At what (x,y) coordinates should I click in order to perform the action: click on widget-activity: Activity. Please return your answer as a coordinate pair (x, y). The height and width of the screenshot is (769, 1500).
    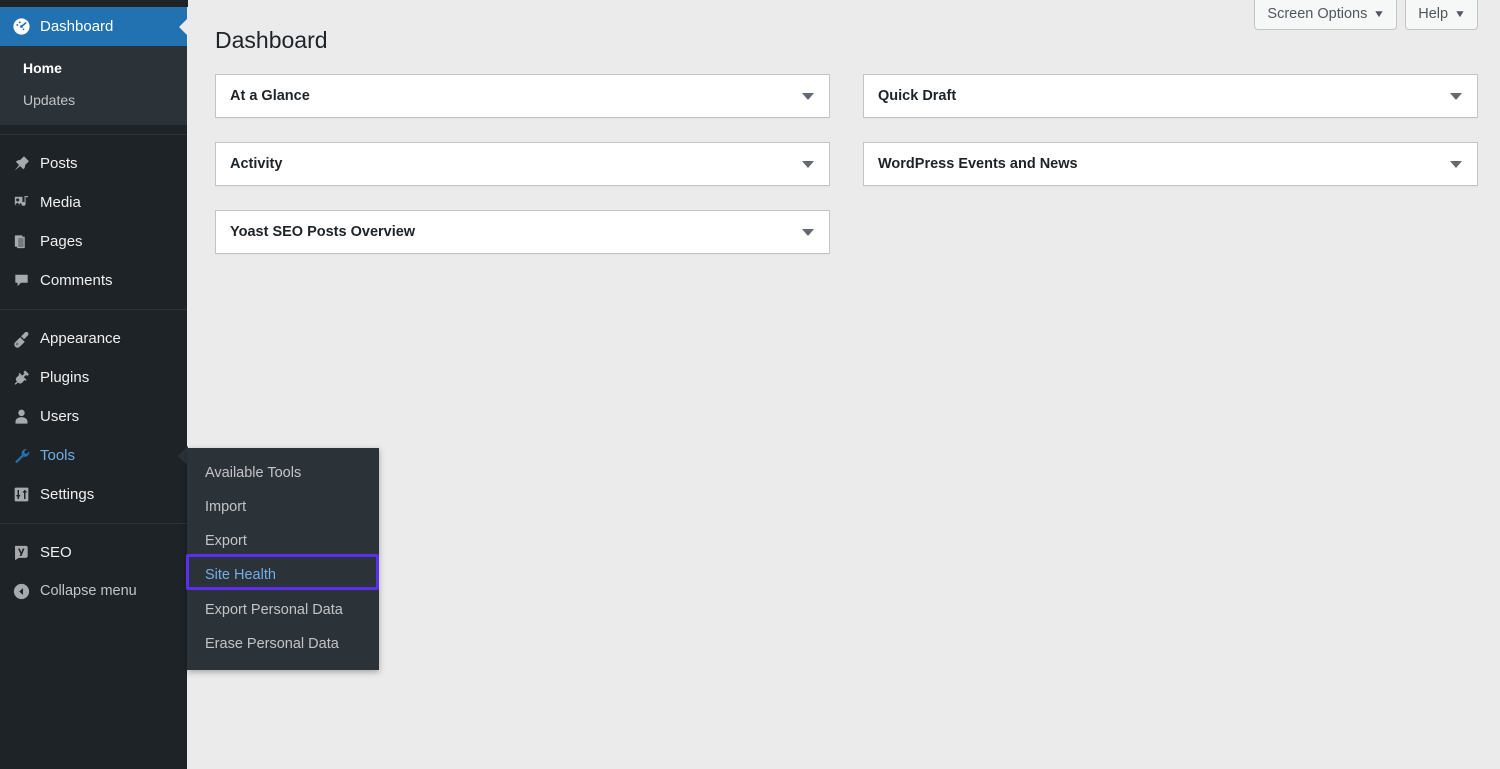
    Looking at the image, I should click on (522, 164).